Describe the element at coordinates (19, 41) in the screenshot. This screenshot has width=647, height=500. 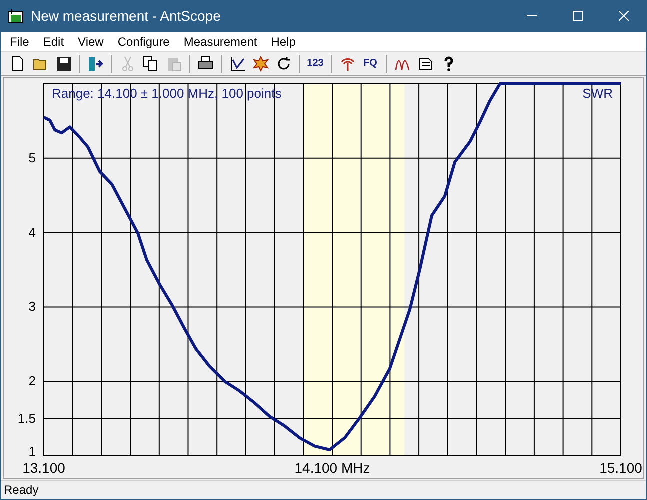
I see `menu-item: File` at that location.